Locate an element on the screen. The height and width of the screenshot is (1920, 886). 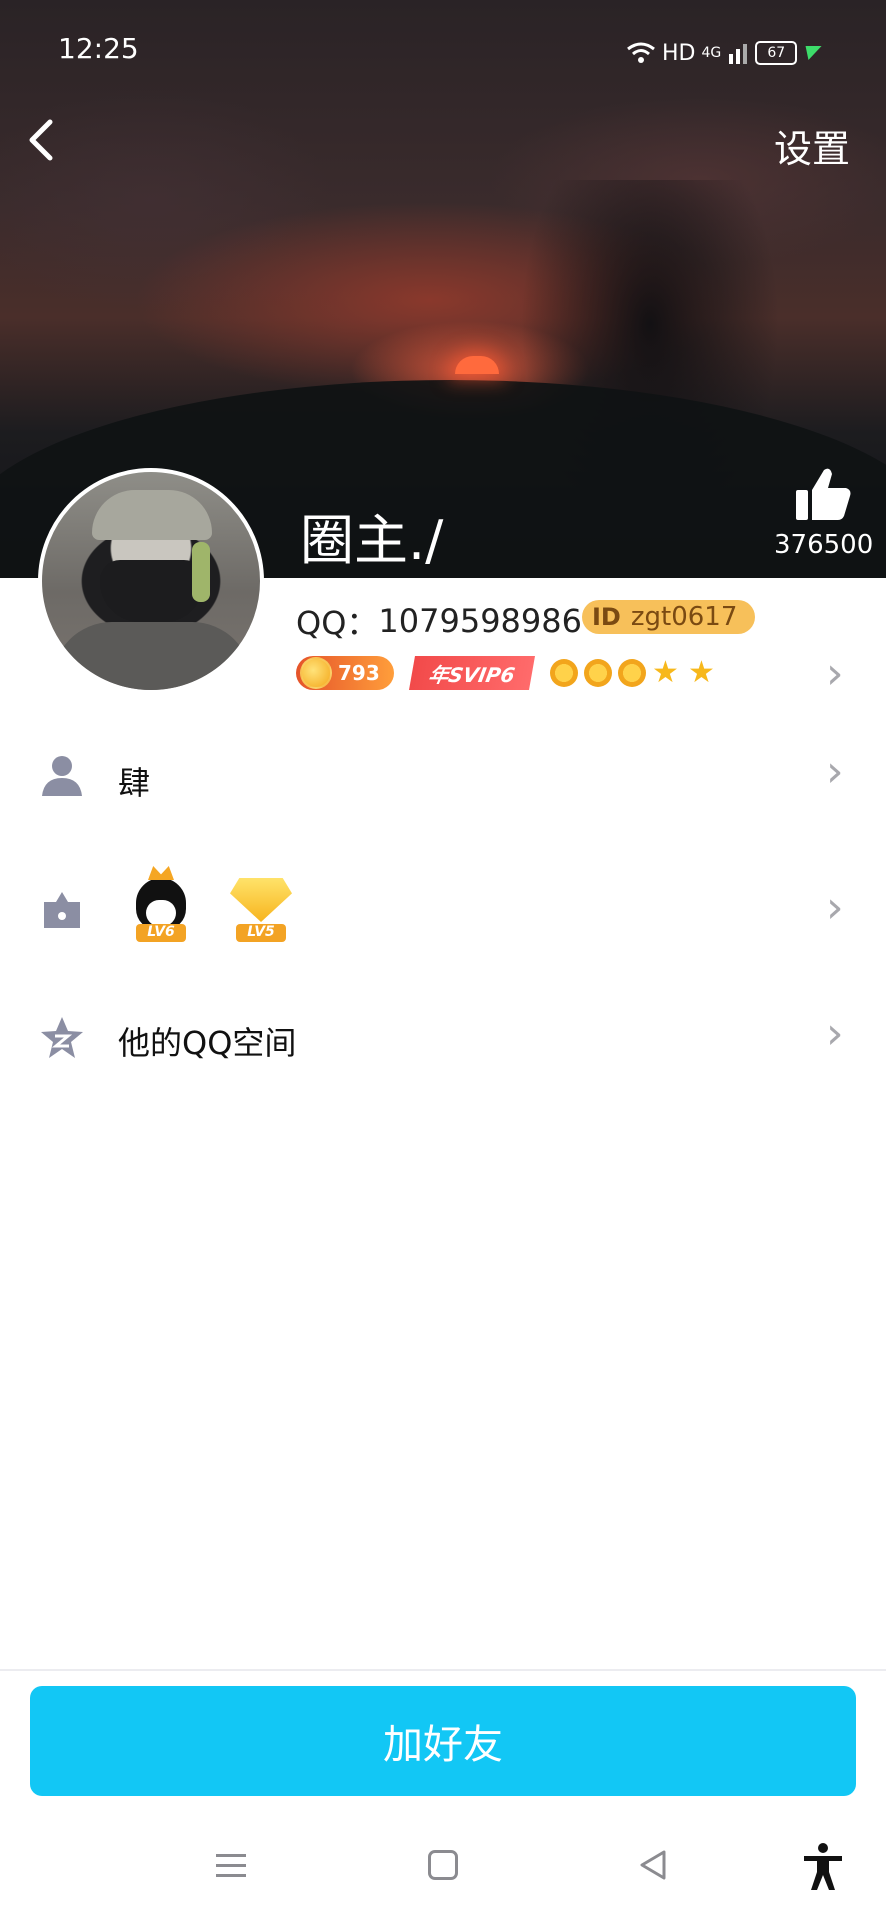
avatar-body is located at coordinates (152, 656).